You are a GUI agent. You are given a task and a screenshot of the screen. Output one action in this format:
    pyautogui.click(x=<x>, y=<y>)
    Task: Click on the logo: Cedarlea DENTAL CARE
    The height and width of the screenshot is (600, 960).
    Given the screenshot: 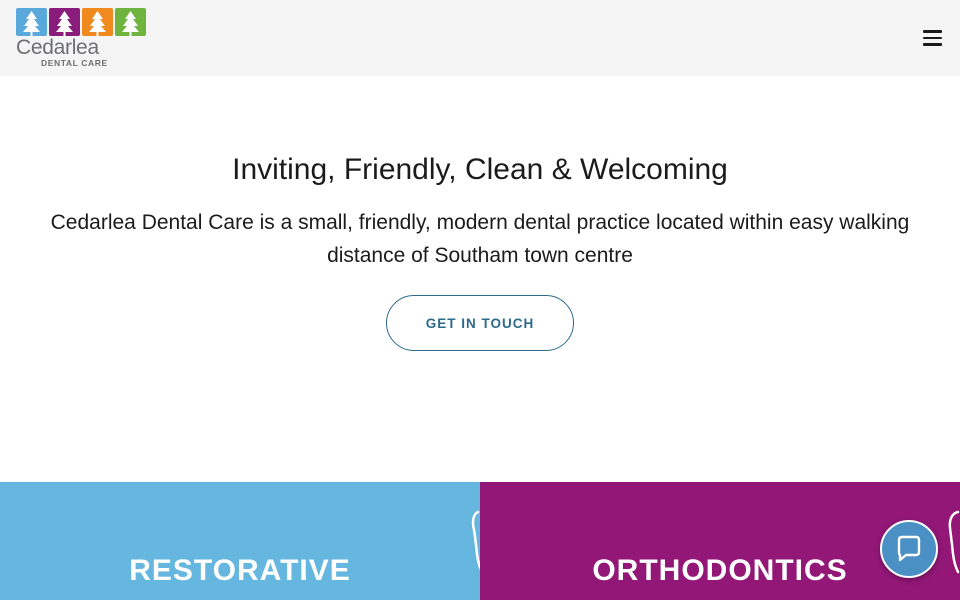 What is the action you would take?
    pyautogui.click(x=83, y=39)
    